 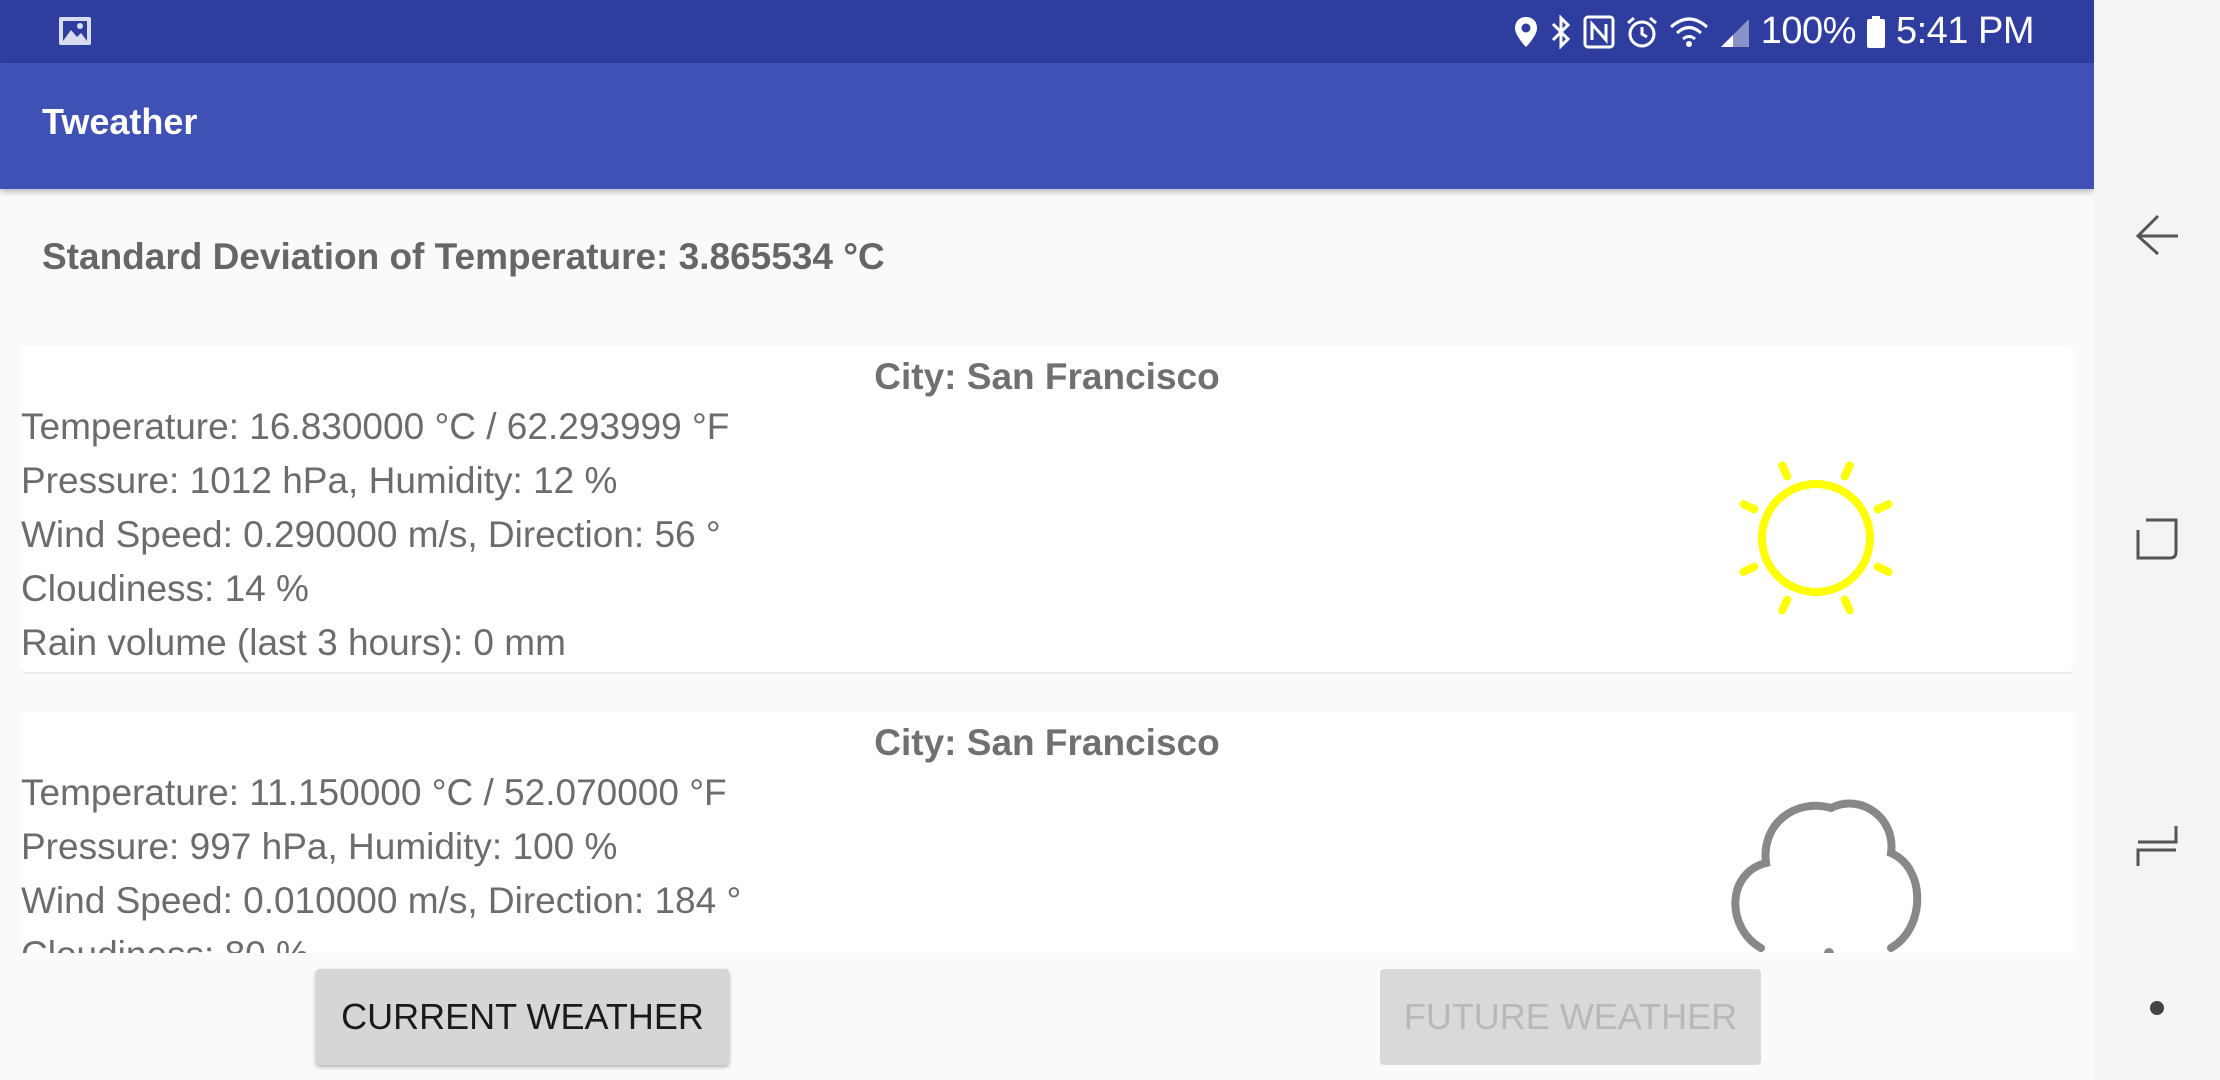 What do you see at coordinates (522, 1017) in the screenshot?
I see `current-weather-button: CURRENT WEATHER` at bounding box center [522, 1017].